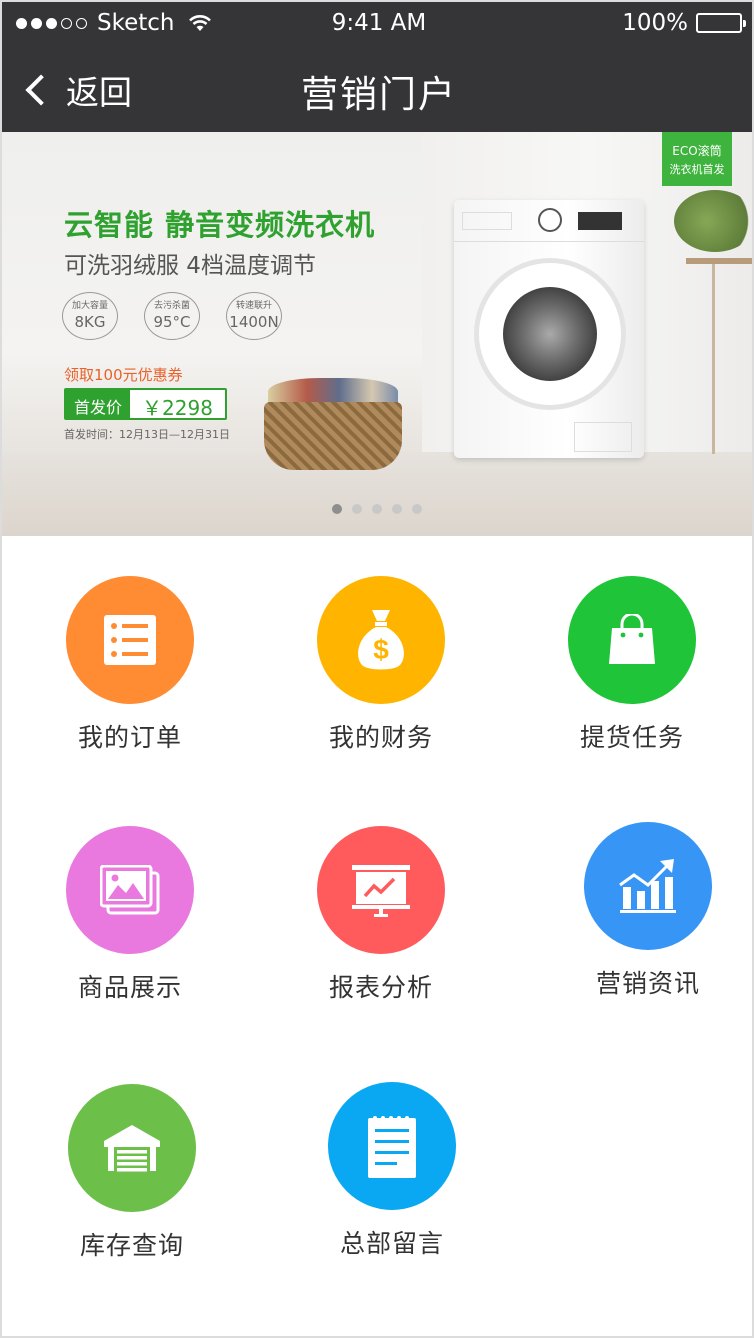 This screenshot has width=754, height=1338. I want to click on menu-item-pickup: 提货任务, so click(632, 665).